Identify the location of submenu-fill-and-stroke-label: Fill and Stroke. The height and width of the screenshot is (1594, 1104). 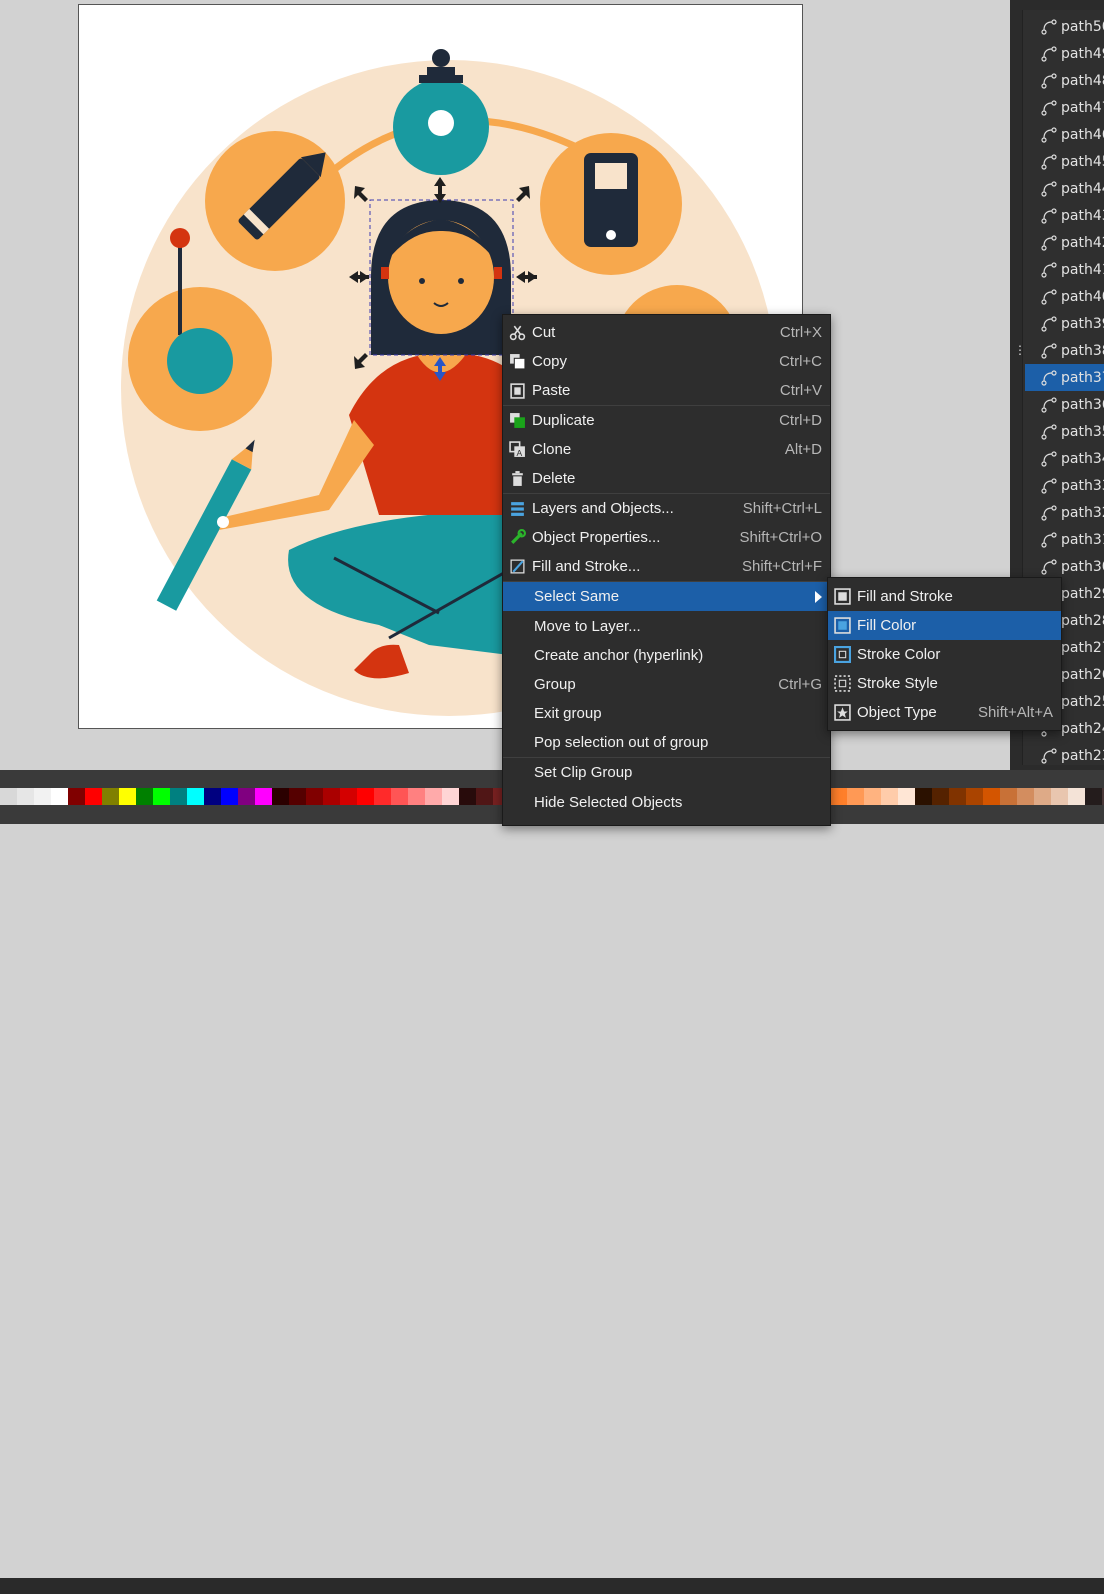
(905, 596).